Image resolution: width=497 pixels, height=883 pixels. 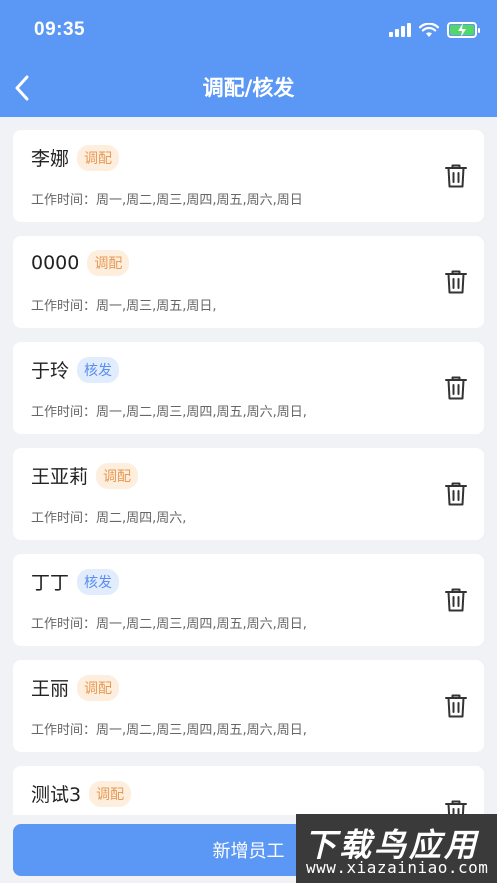 What do you see at coordinates (396, 848) in the screenshot?
I see `watermark: 下载鸟应用 www.xiazainiao.com` at bounding box center [396, 848].